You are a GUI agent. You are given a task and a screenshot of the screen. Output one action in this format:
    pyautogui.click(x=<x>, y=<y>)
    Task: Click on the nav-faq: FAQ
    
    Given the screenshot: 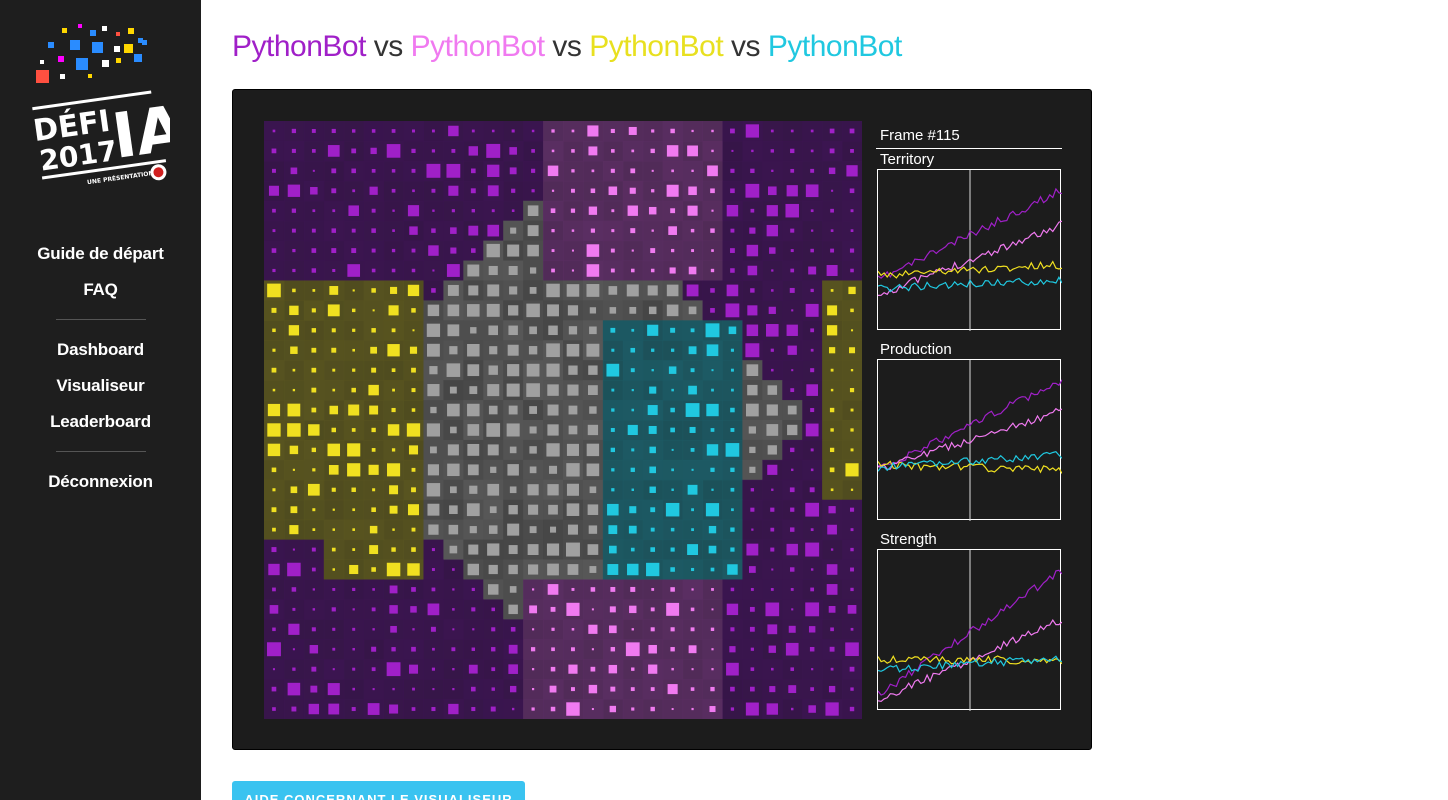 What is the action you would take?
    pyautogui.click(x=100, y=290)
    